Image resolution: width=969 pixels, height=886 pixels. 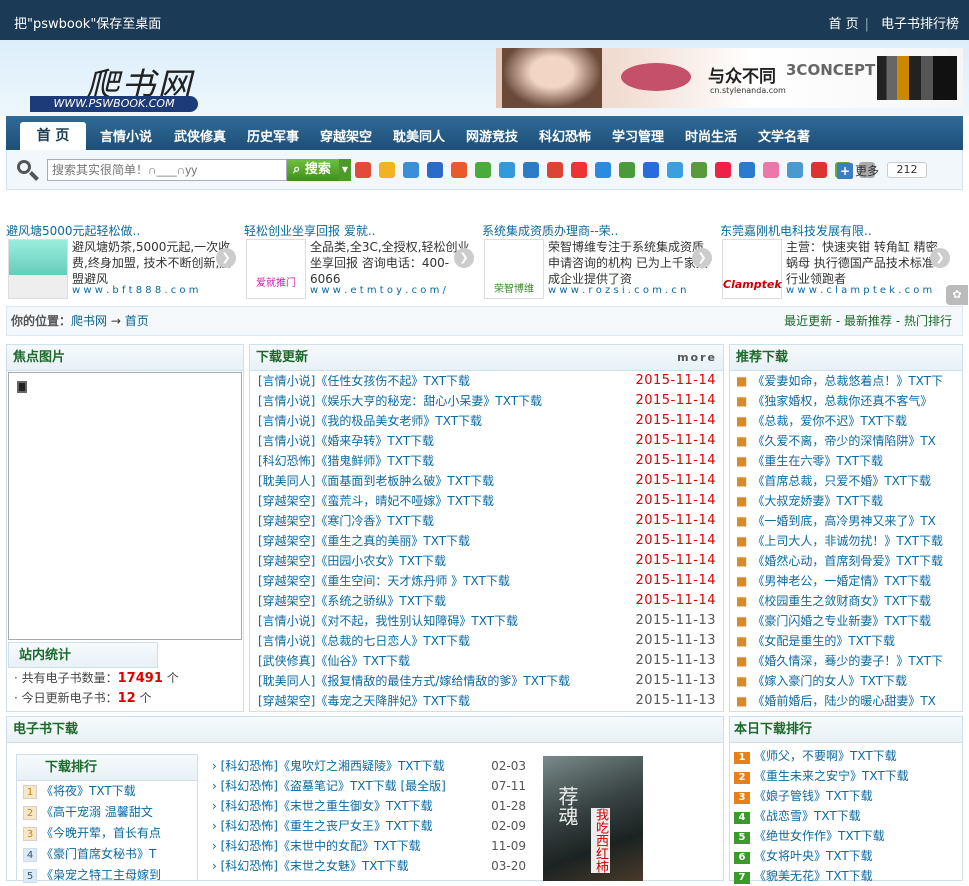 I want to click on download-item: [穿越架空]《寒门冷香》TXT下载 2015-11-14, so click(x=489, y=521).